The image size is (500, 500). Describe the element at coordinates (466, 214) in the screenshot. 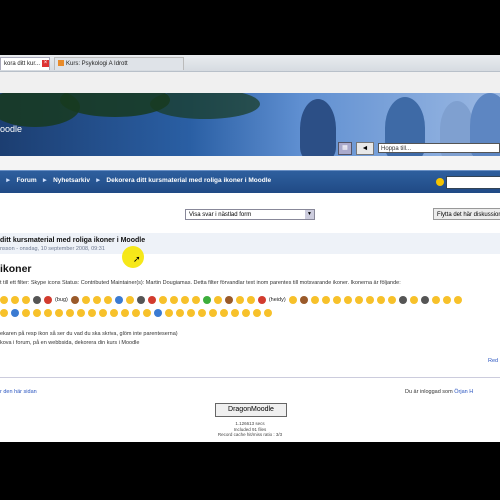

I see `move-discussion-button: Flytta det här diskussionsämnet` at that location.